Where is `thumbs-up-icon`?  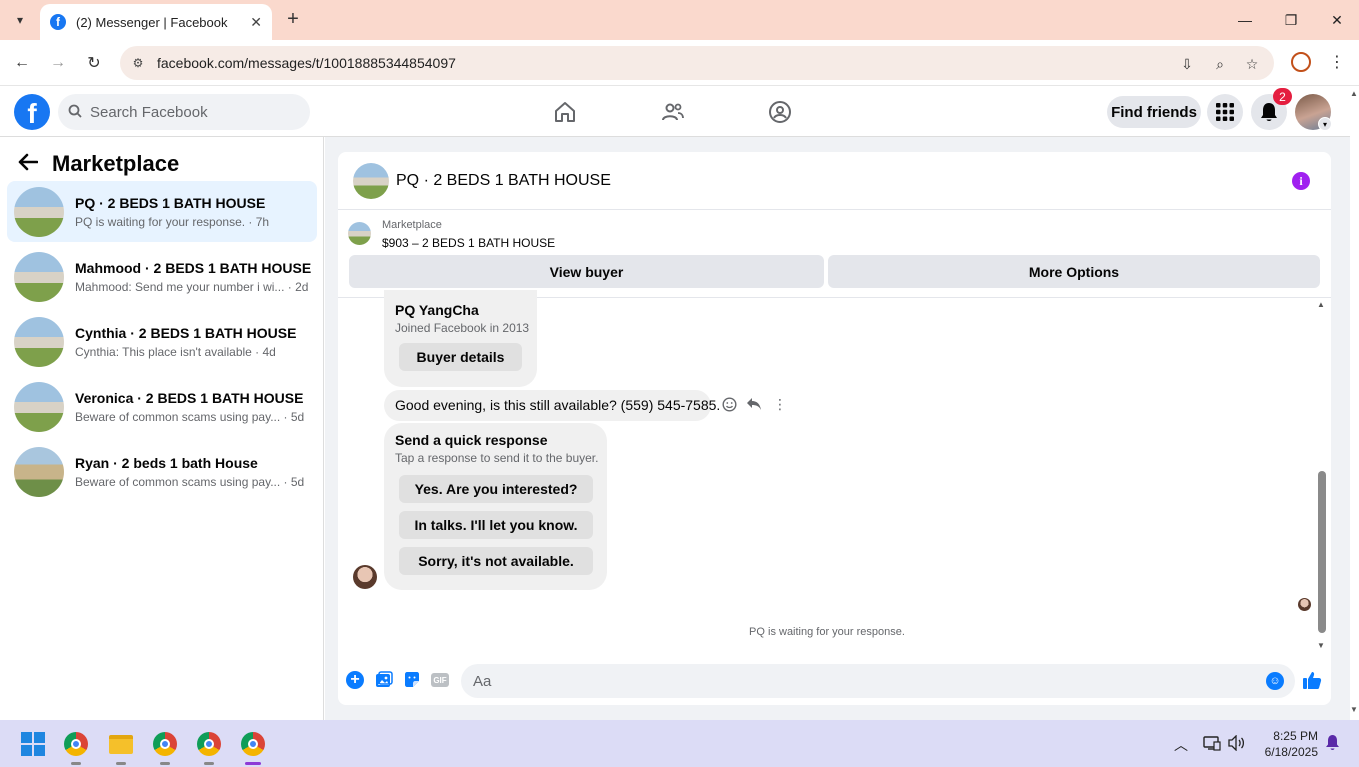 thumbs-up-icon is located at coordinates (1312, 680).